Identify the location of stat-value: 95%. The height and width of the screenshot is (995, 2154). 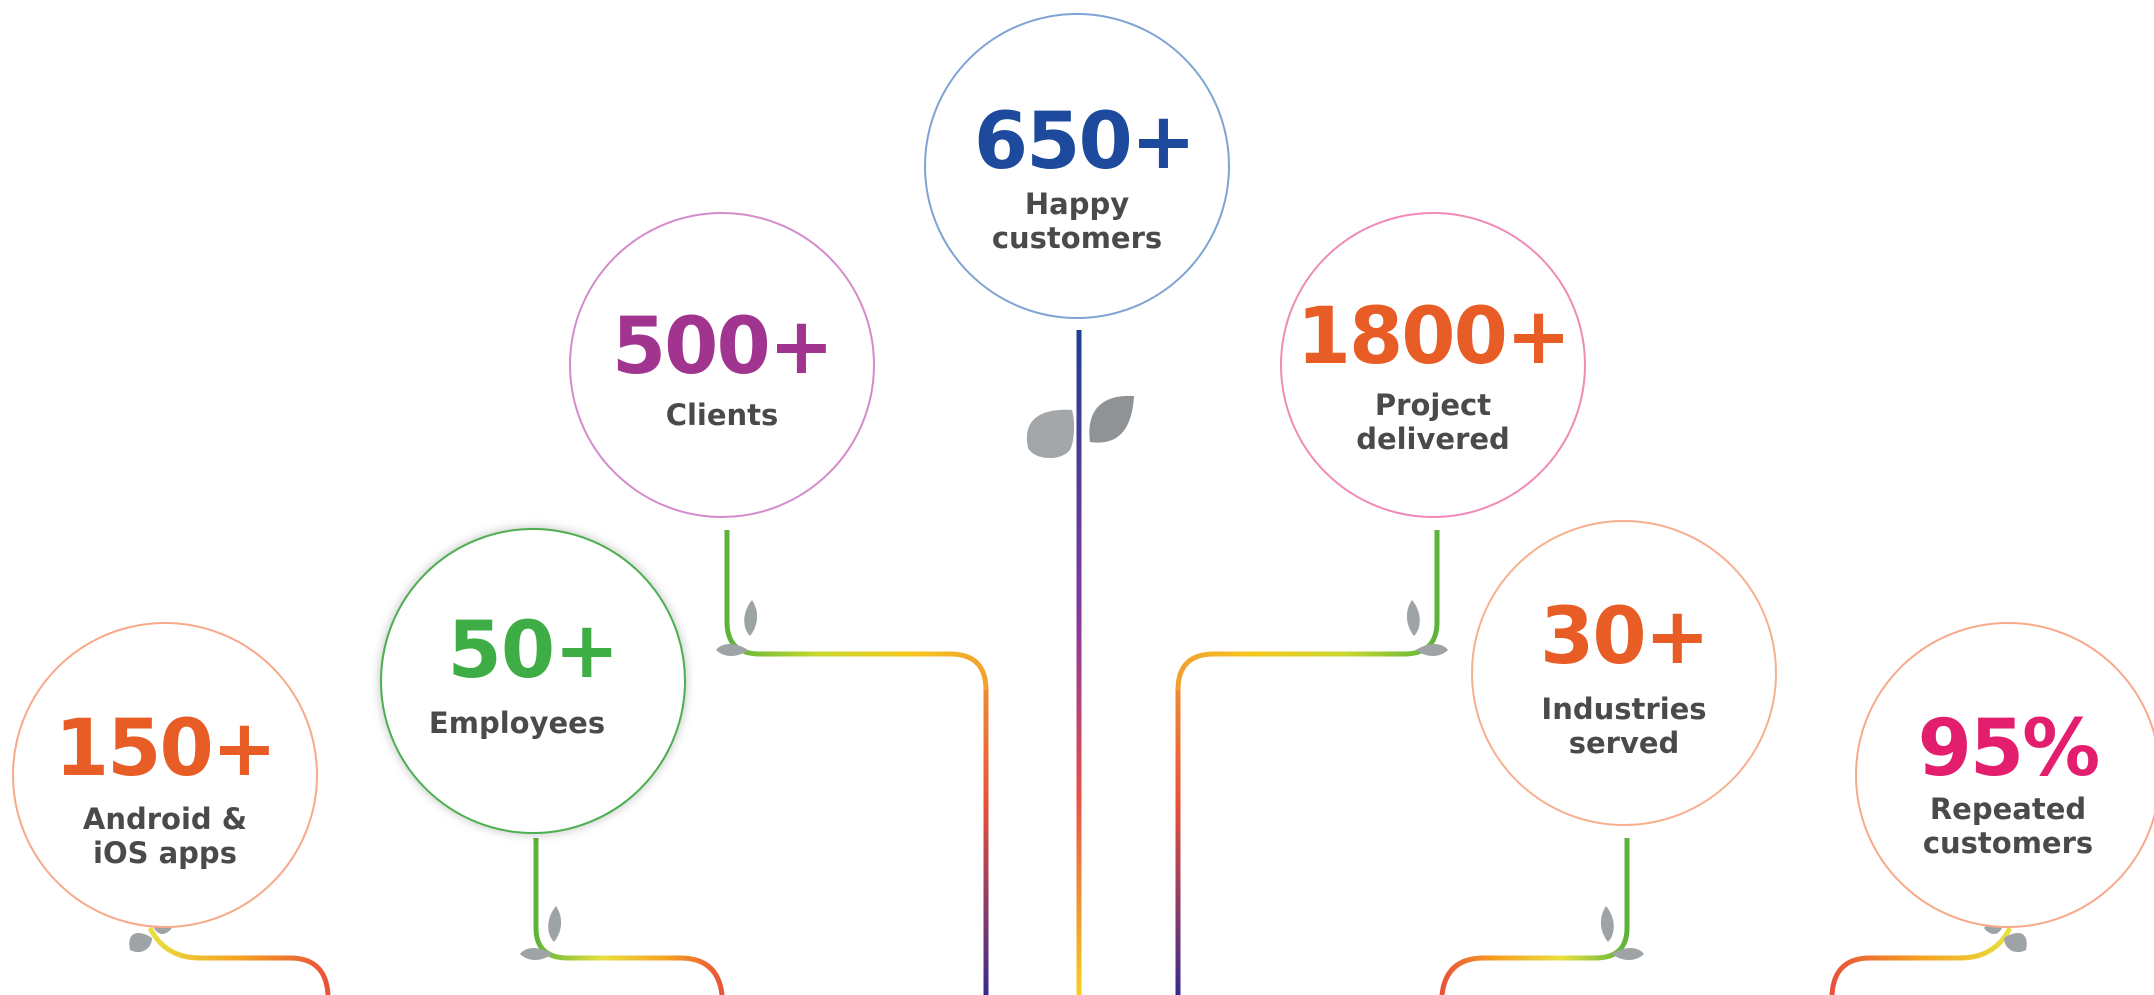
(2009, 749).